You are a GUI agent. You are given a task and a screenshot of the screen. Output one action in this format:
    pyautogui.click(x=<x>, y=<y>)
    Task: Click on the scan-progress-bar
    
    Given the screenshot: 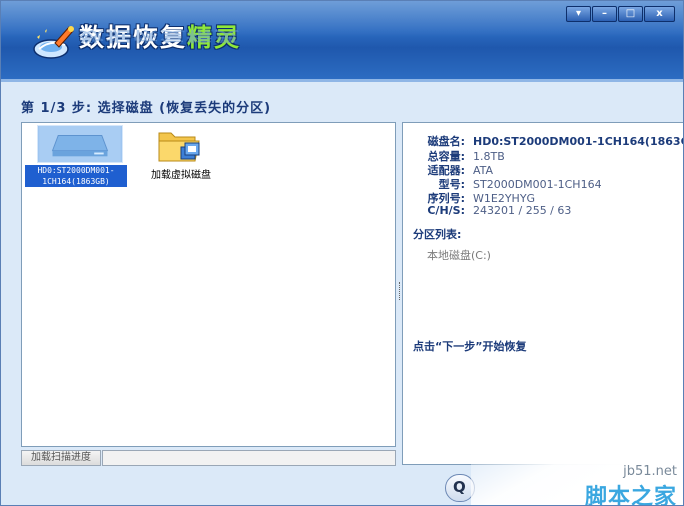 What is the action you would take?
    pyautogui.click(x=249, y=458)
    